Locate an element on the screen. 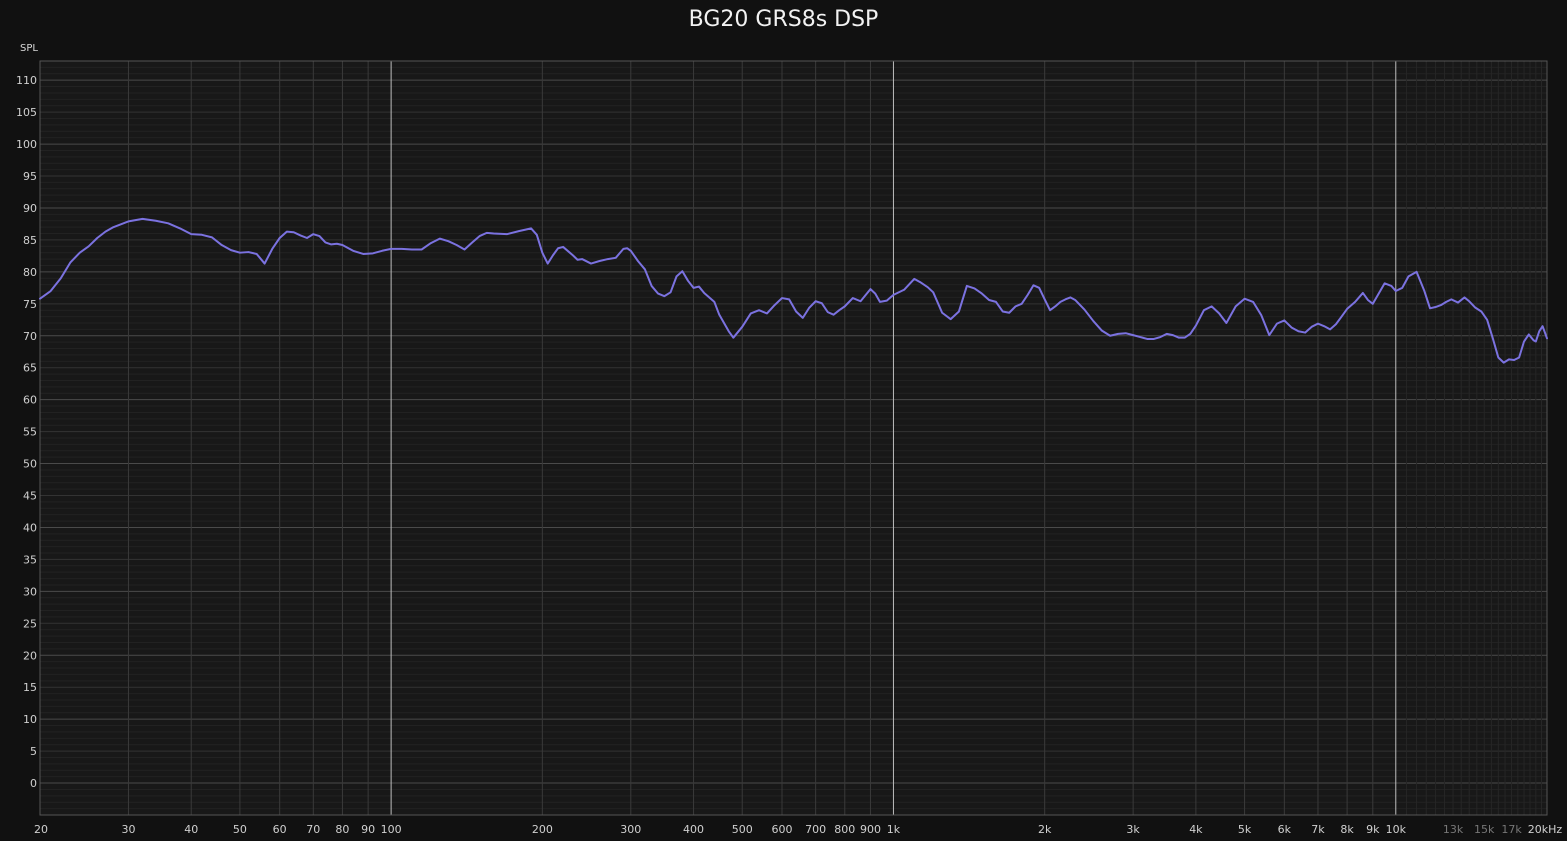 This screenshot has width=1567, height=841. x-tick-label: 7k is located at coordinates (1318, 829).